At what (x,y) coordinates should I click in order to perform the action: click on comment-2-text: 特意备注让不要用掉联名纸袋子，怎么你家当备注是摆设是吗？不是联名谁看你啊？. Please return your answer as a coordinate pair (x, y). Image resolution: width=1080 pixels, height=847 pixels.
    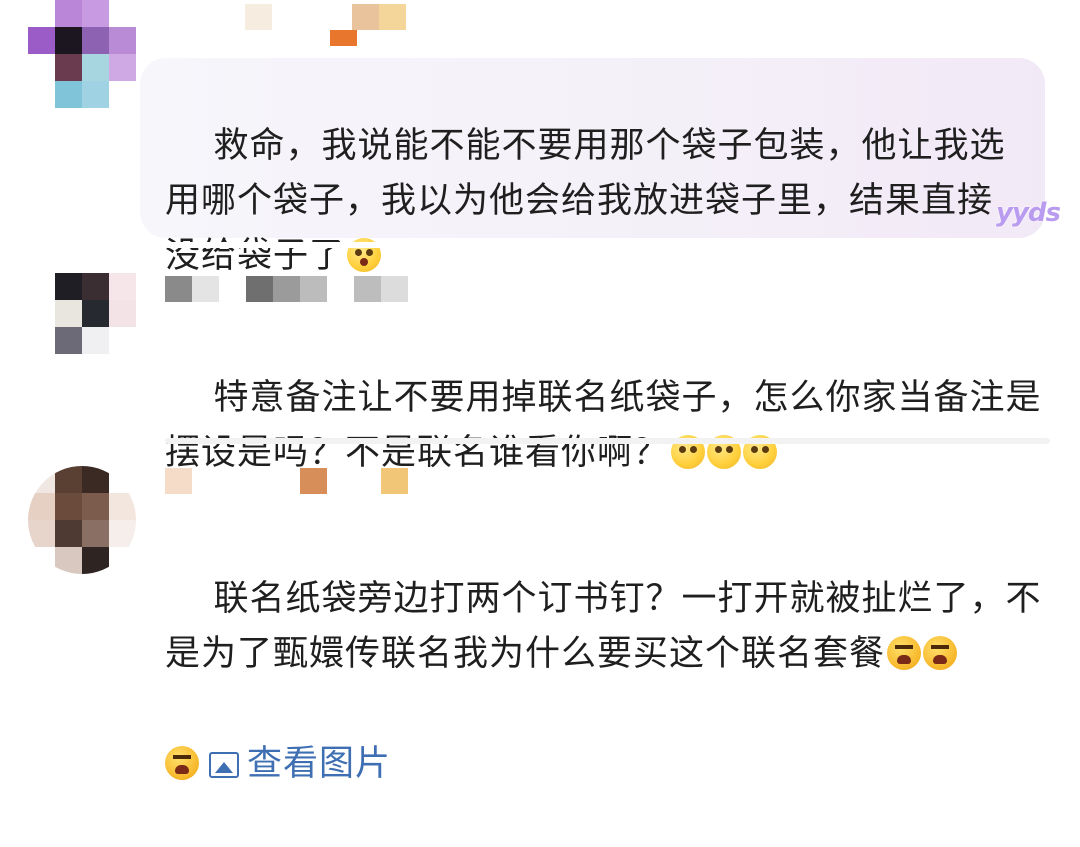
    Looking at the image, I should click on (603, 425).